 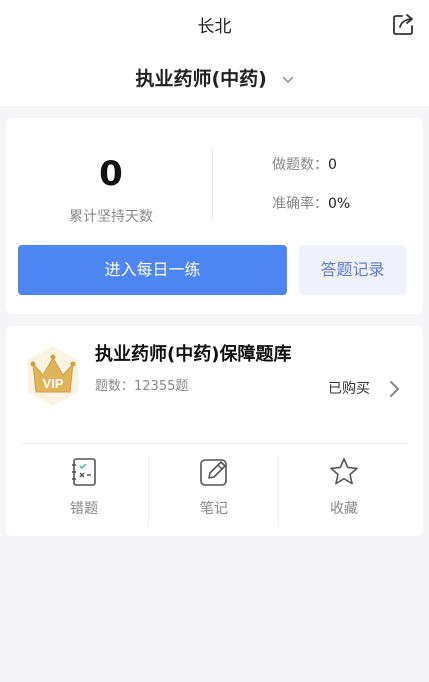 I want to click on chevron-down-icon, so click(x=287, y=79).